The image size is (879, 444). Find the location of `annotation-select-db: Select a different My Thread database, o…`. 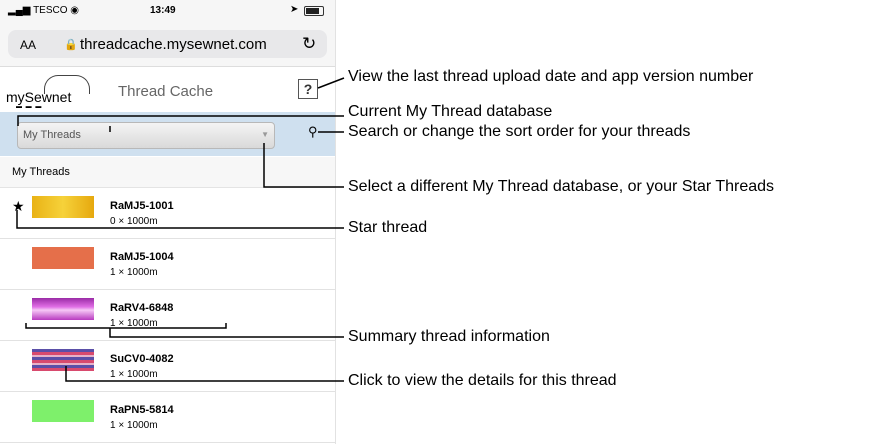

annotation-select-db: Select a different My Thread database, o… is located at coordinates (561, 186).